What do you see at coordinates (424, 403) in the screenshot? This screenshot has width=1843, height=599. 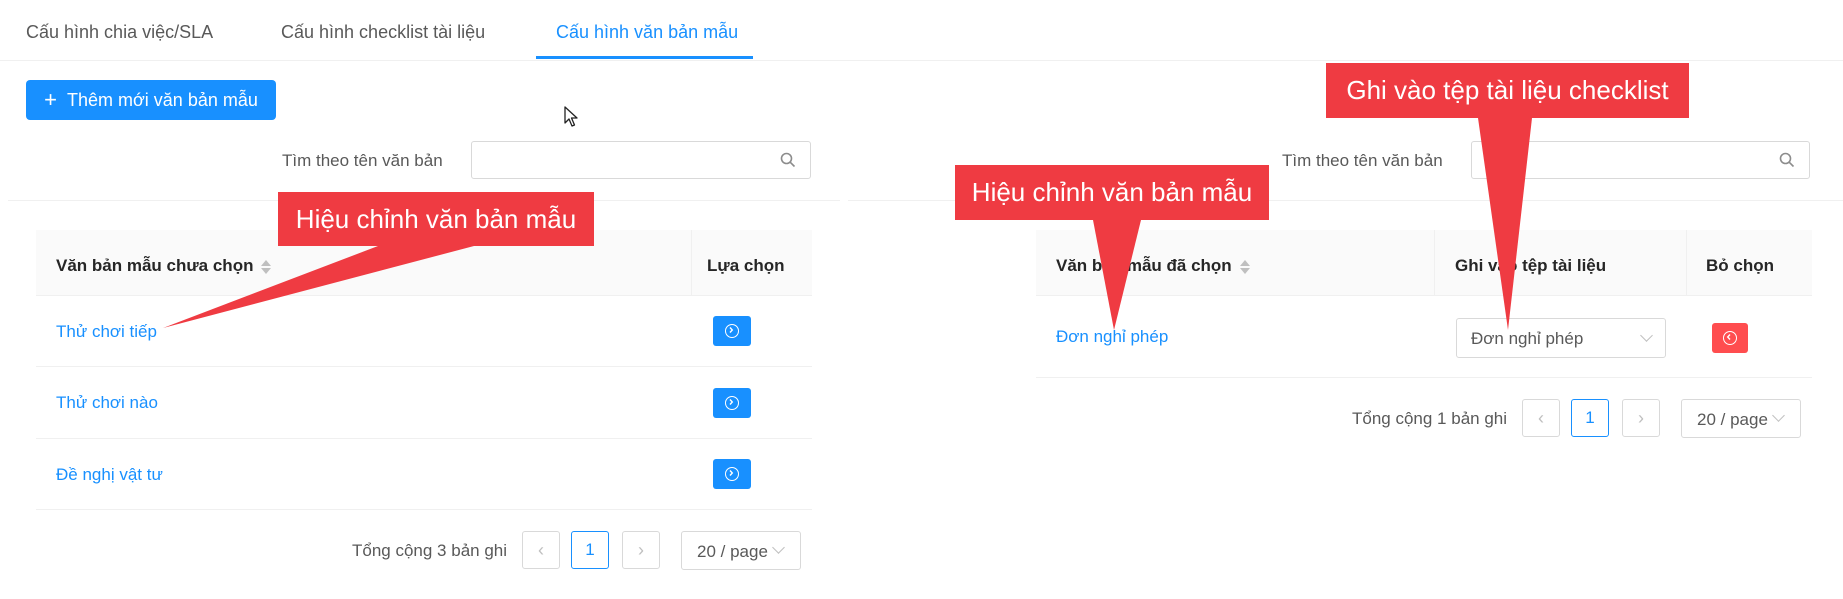 I see `table-row: Thử chơi nào` at bounding box center [424, 403].